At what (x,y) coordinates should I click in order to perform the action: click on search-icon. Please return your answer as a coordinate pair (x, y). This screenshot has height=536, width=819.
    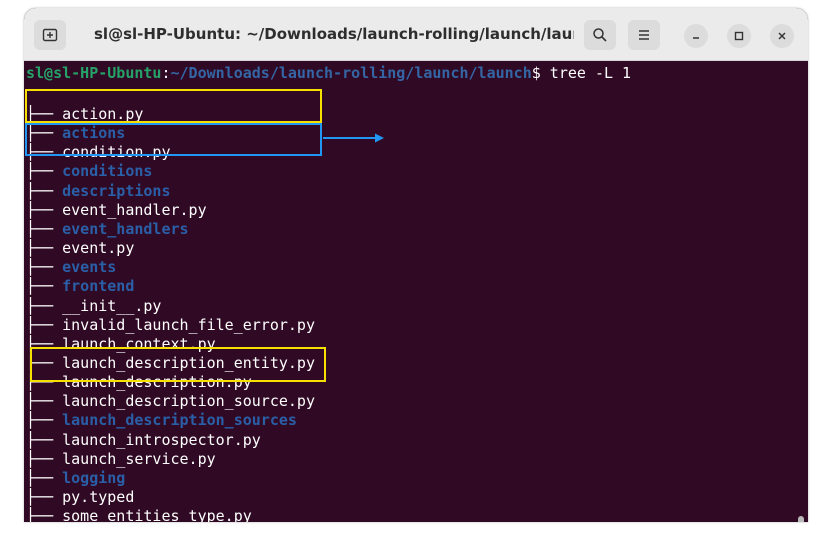
    Looking at the image, I should click on (600, 35).